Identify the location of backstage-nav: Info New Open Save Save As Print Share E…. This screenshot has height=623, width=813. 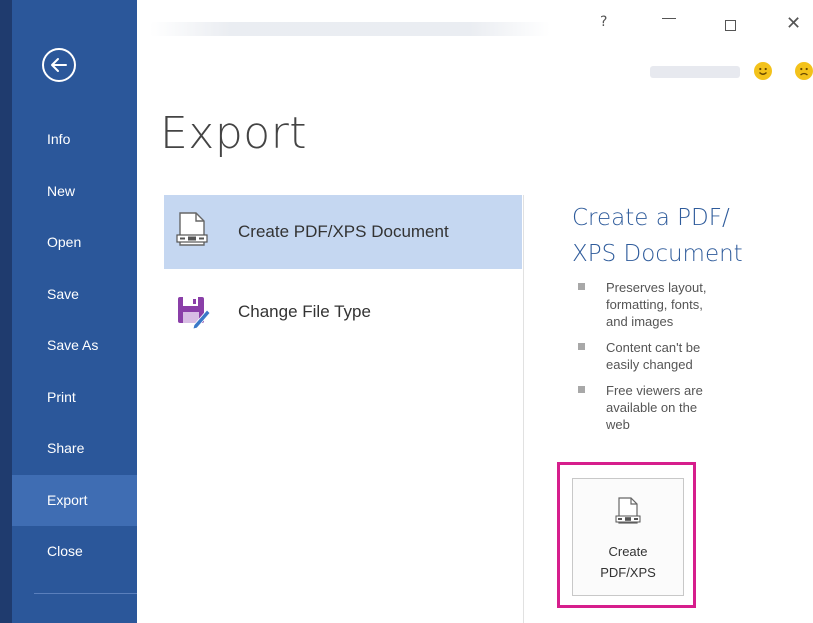
(74, 346).